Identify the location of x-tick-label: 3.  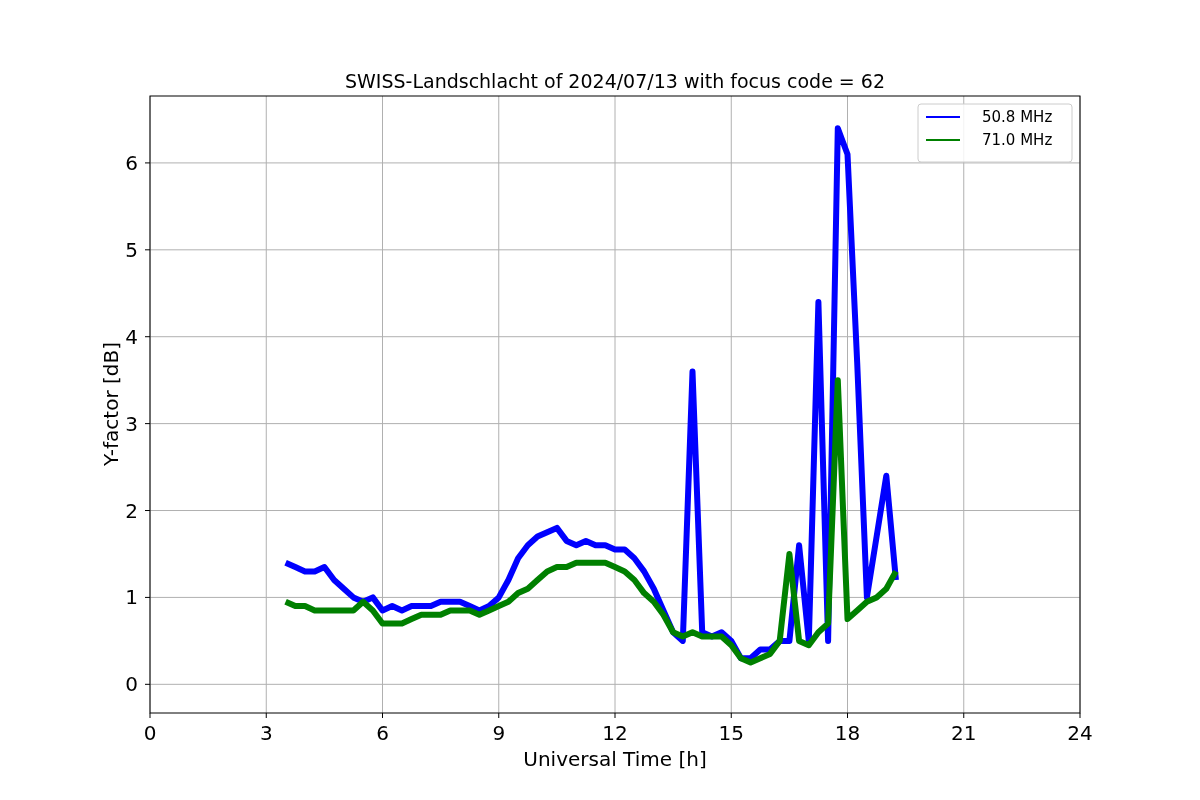
(266, 733).